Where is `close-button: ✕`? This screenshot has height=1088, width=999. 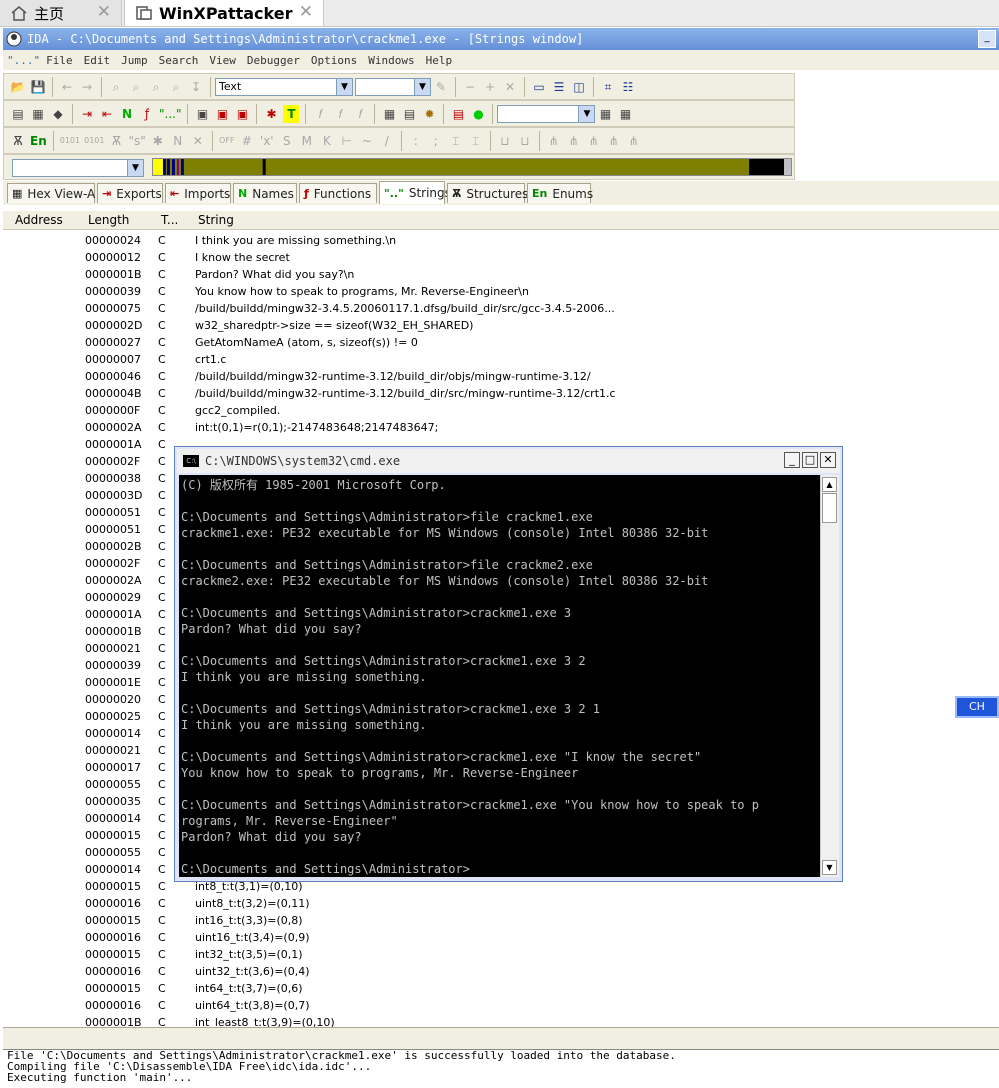 close-button: ✕ is located at coordinates (828, 460).